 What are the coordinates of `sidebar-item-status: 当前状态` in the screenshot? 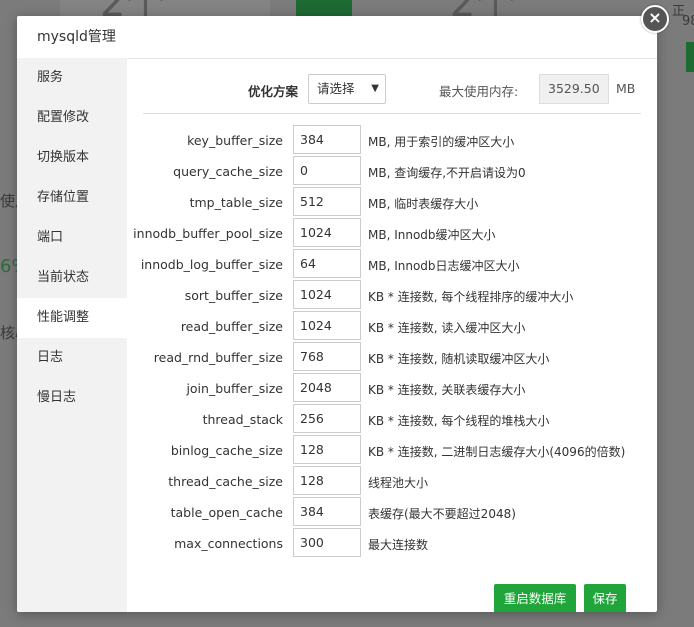 It's located at (72, 278).